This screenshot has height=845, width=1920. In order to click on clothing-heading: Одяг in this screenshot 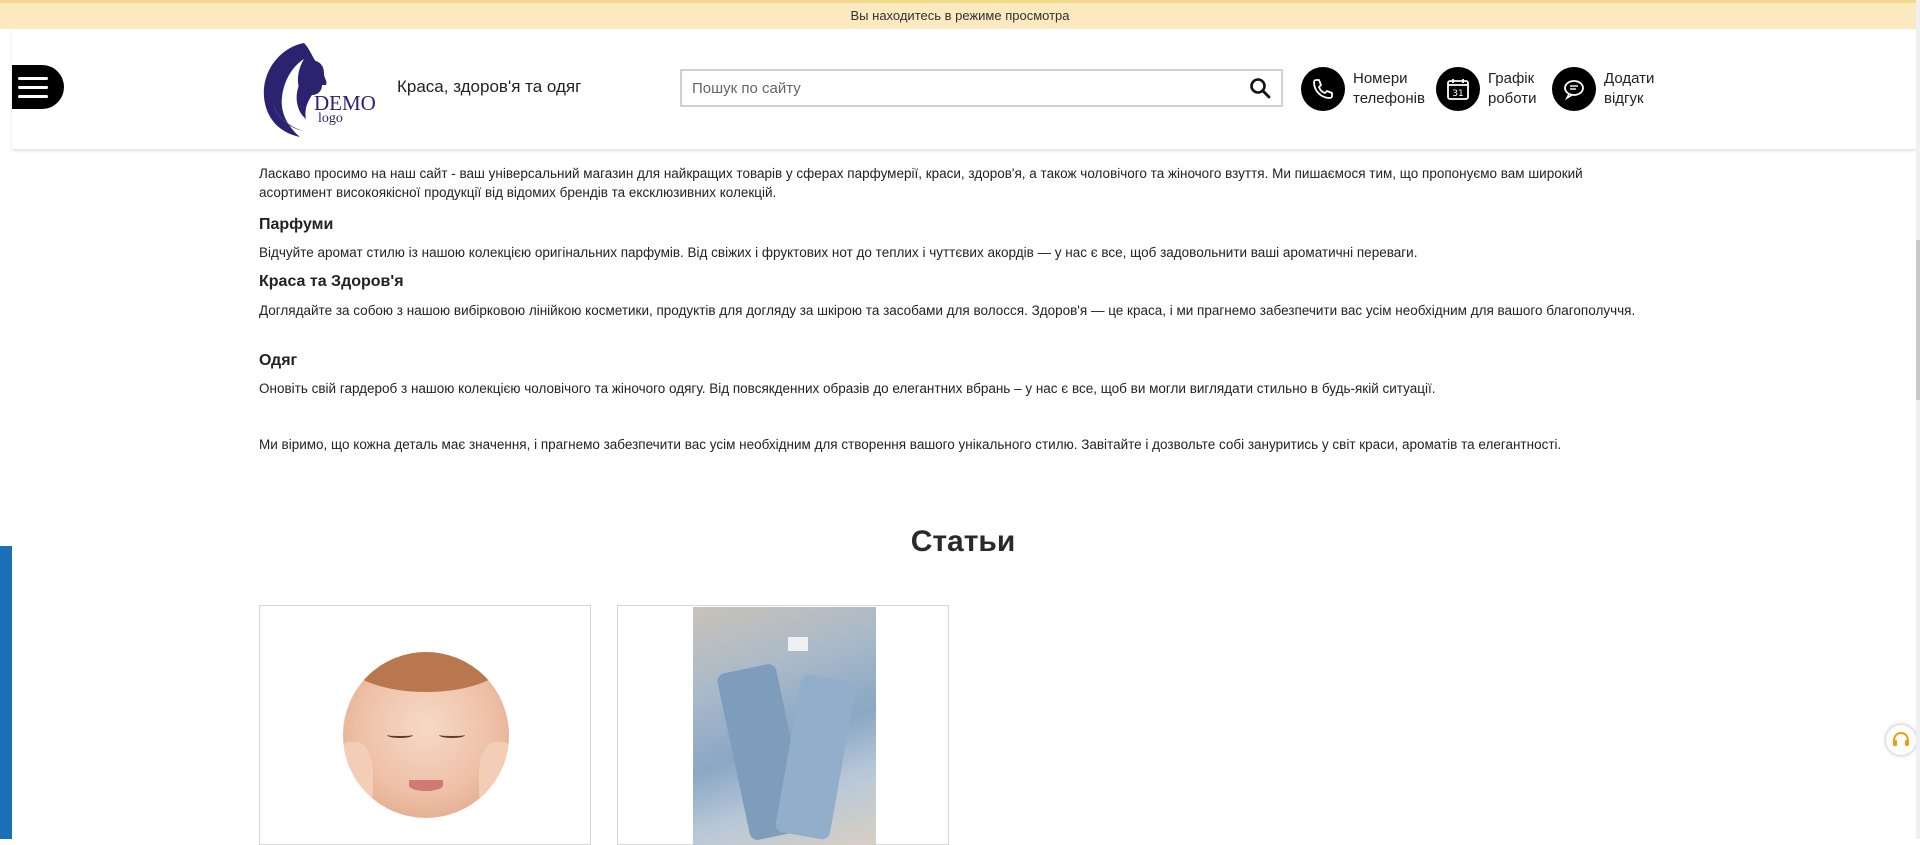, I will do `click(278, 360)`.